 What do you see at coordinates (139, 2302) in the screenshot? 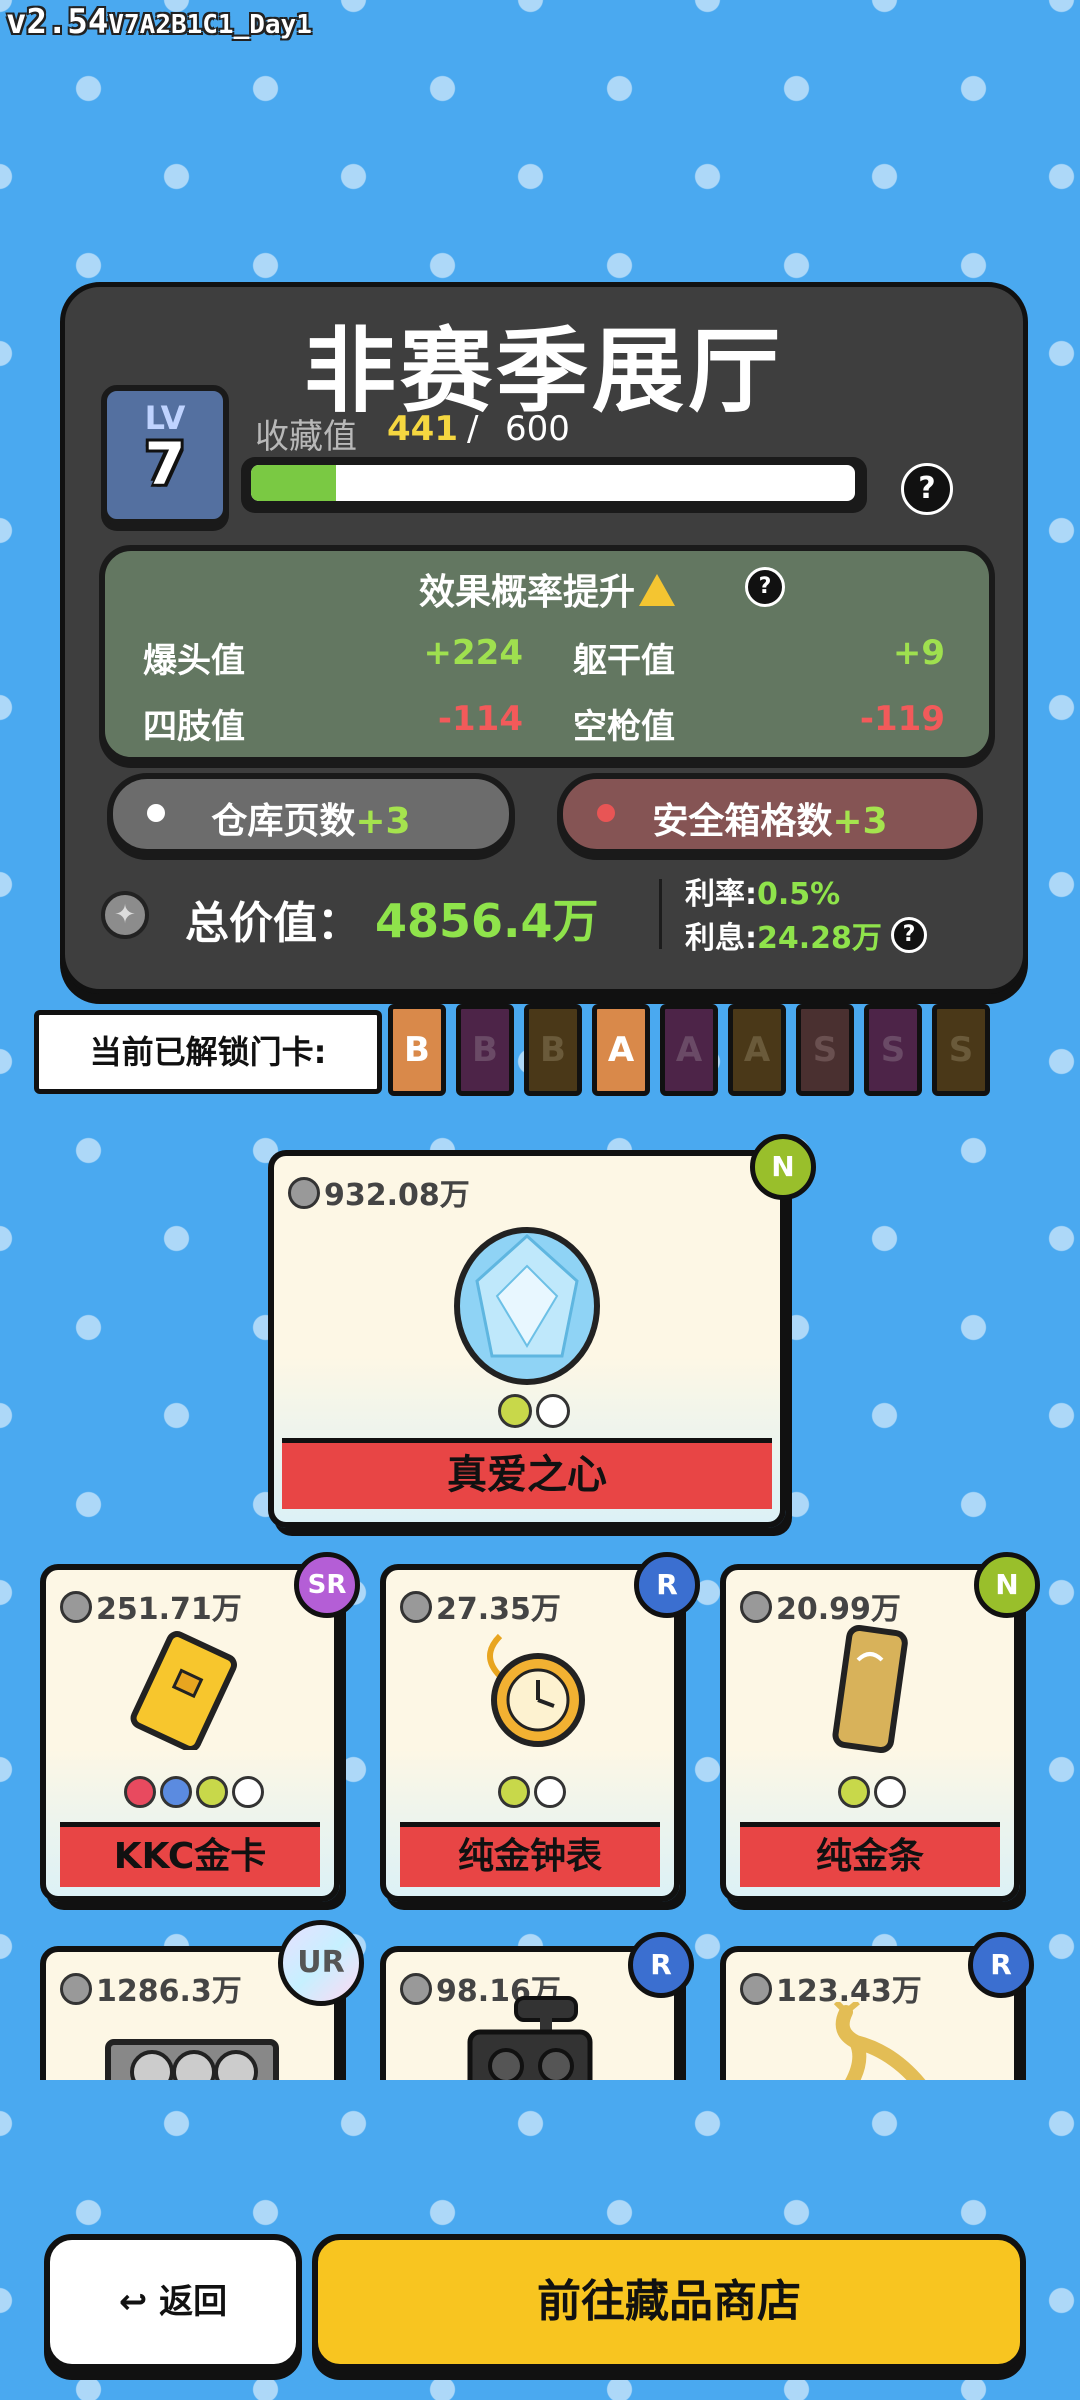
I see `back-arrow-icon: ↩` at bounding box center [139, 2302].